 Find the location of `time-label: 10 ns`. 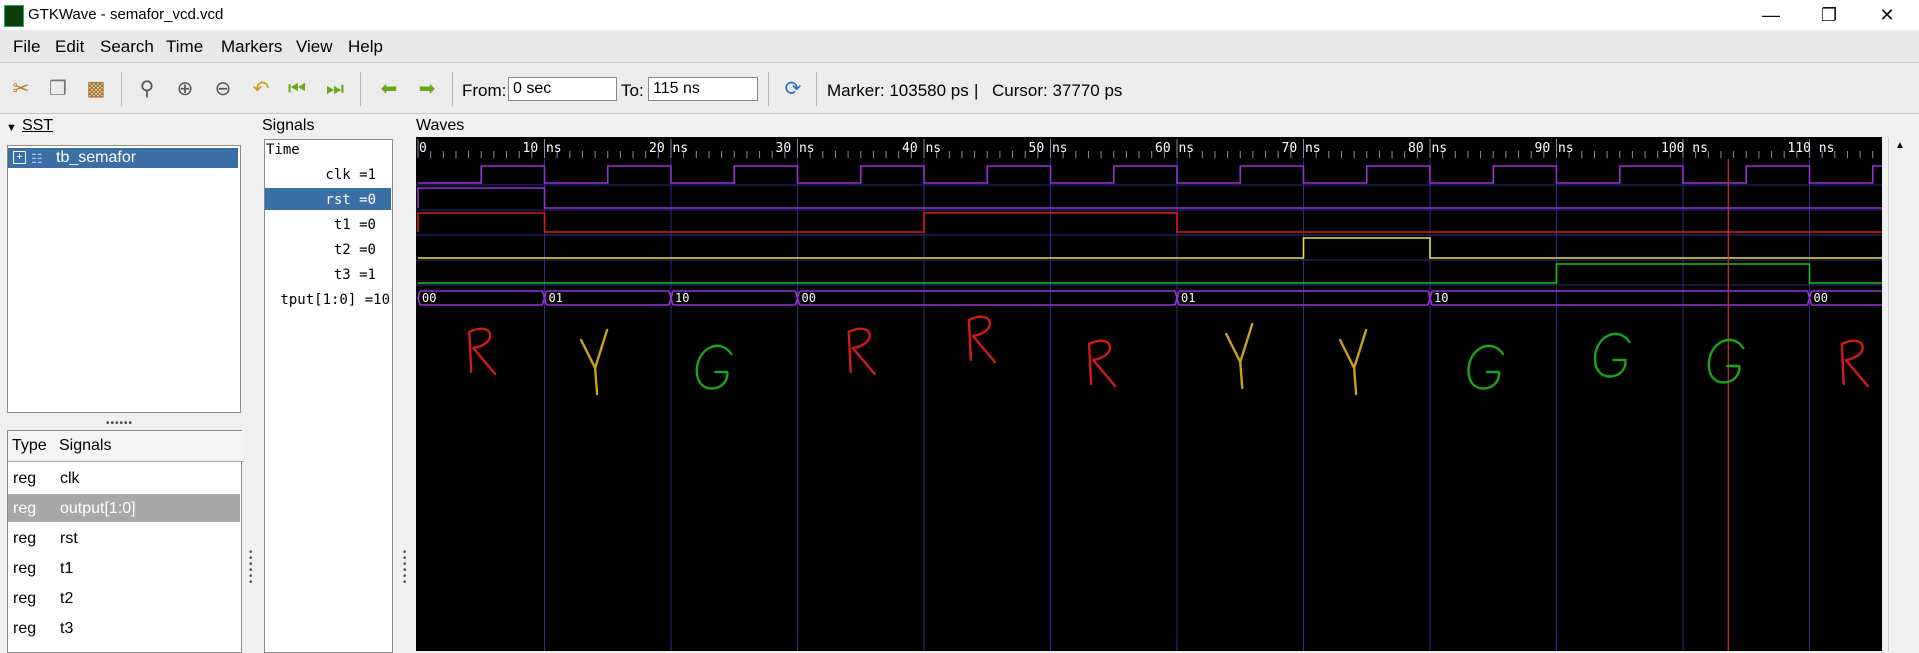

time-label: 10 ns is located at coordinates (542, 148).